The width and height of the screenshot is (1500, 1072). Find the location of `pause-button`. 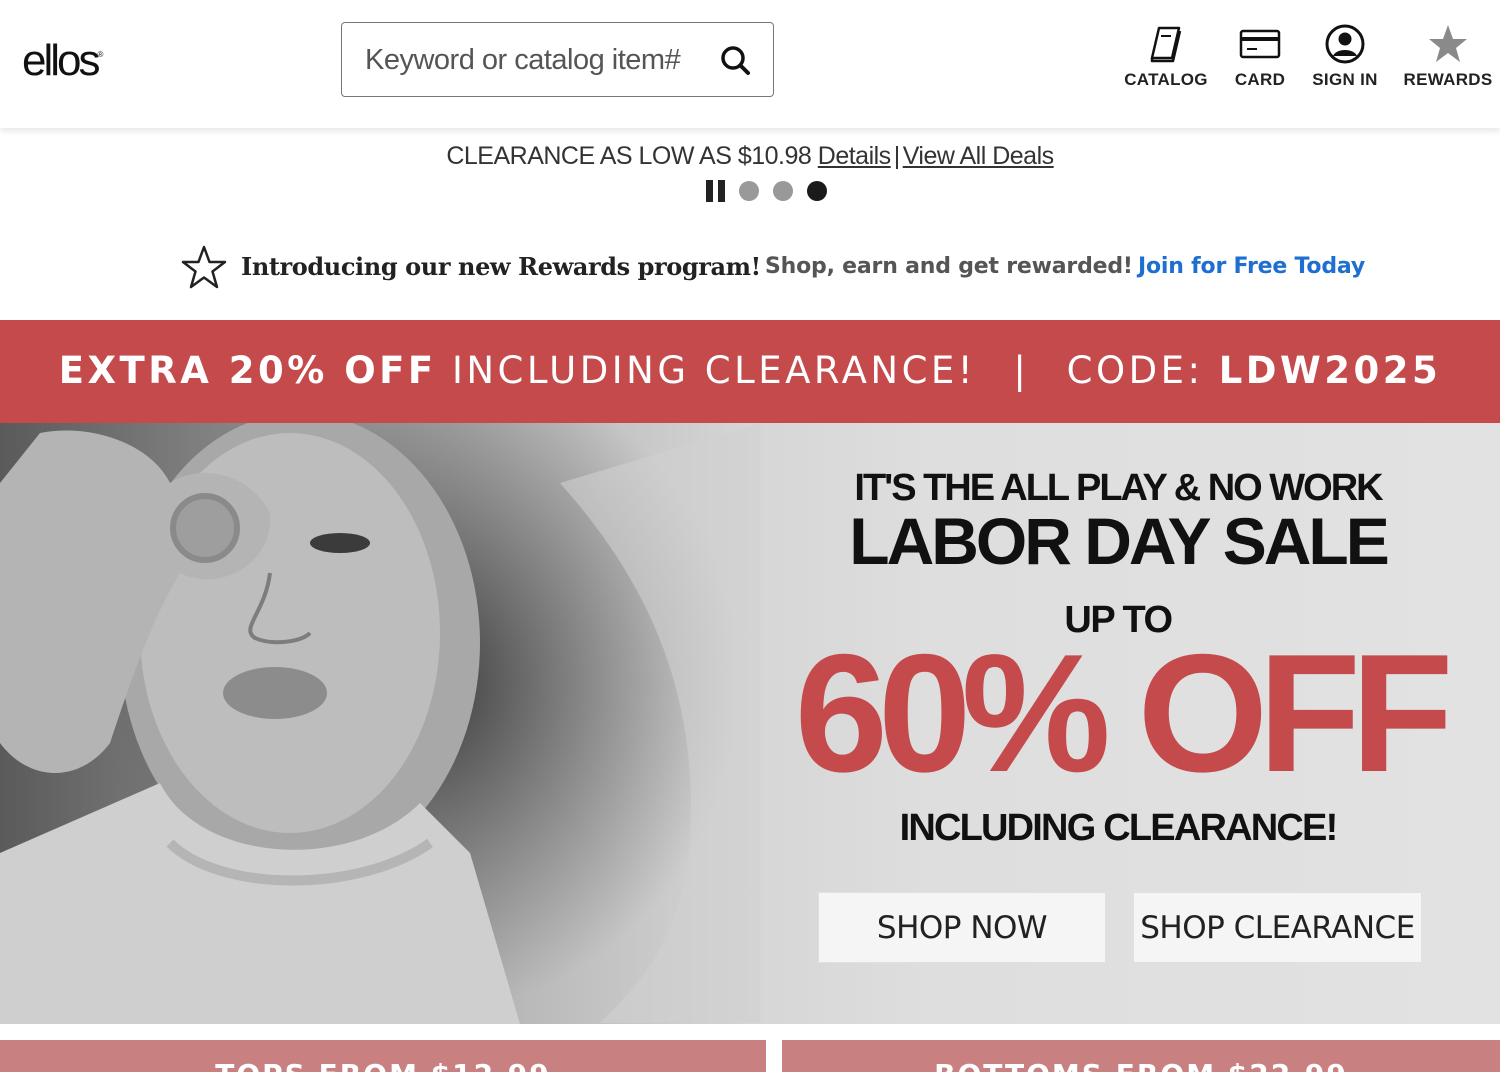

pause-button is located at coordinates (715, 191).